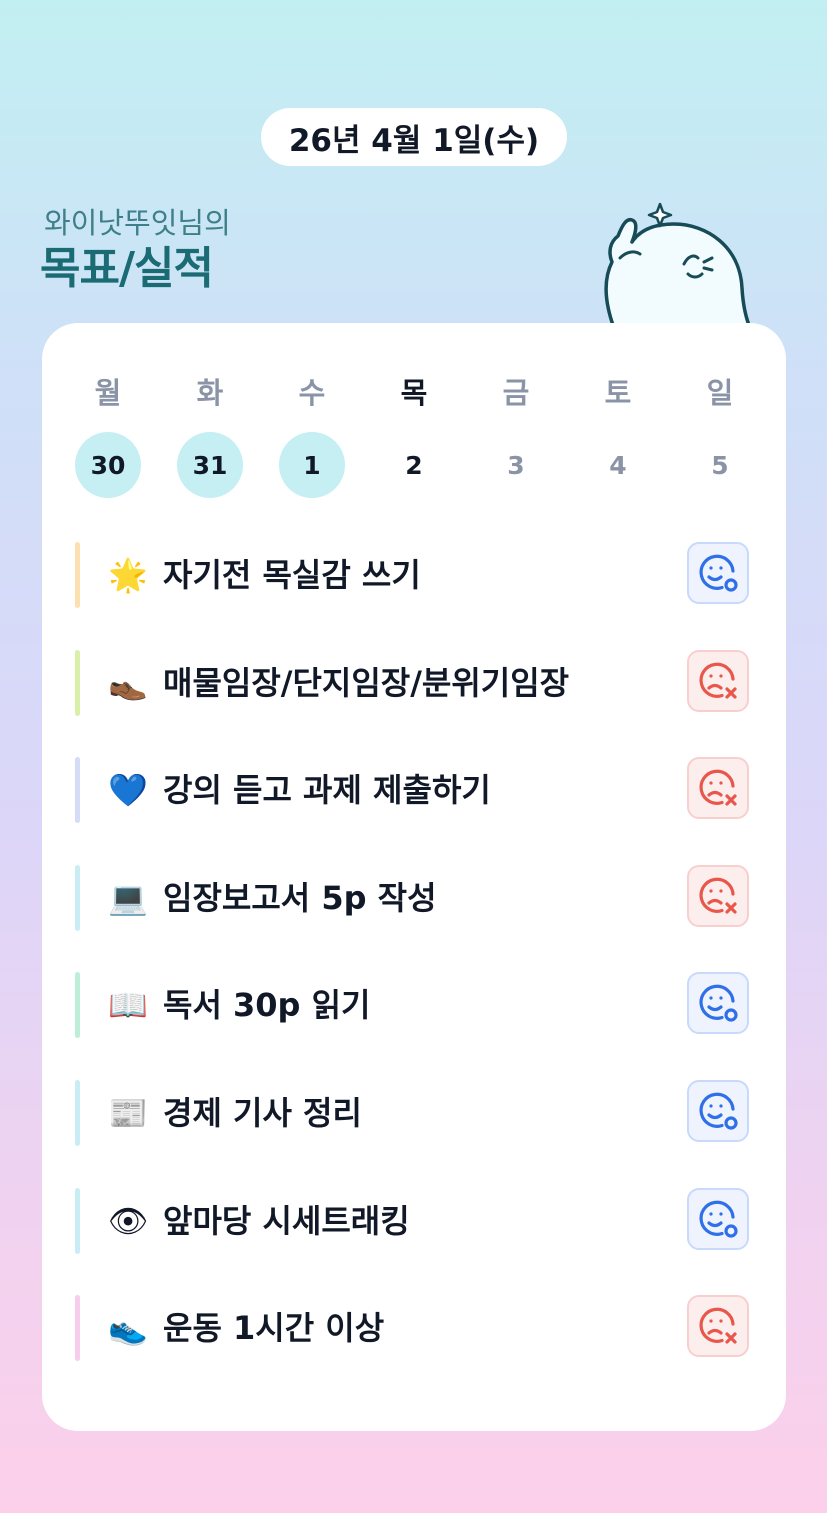 Image resolution: width=827 pixels, height=1513 pixels. Describe the element at coordinates (128, 1328) in the screenshot. I see `sneaker-icon: 👟` at that location.